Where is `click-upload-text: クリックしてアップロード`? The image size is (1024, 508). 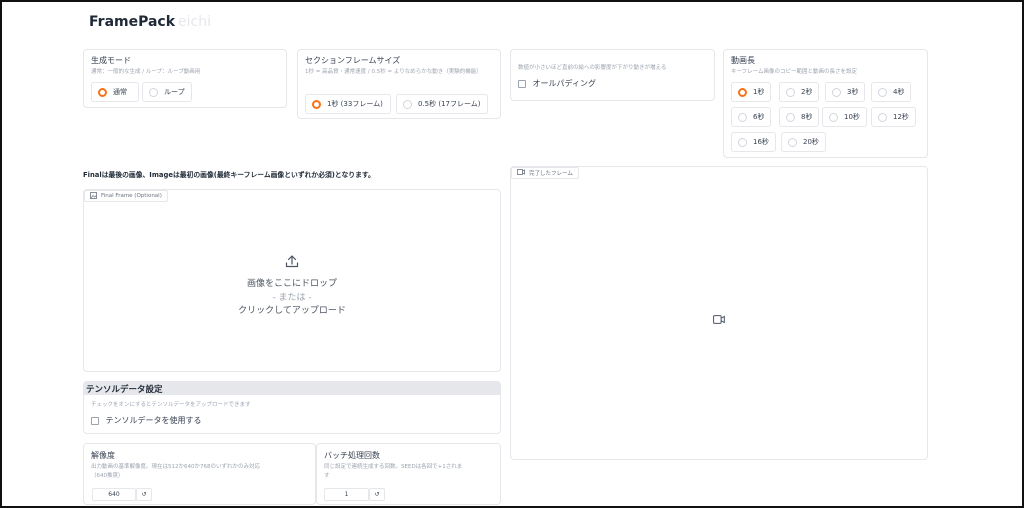
click-upload-text: クリックしてアップロード is located at coordinates (292, 311).